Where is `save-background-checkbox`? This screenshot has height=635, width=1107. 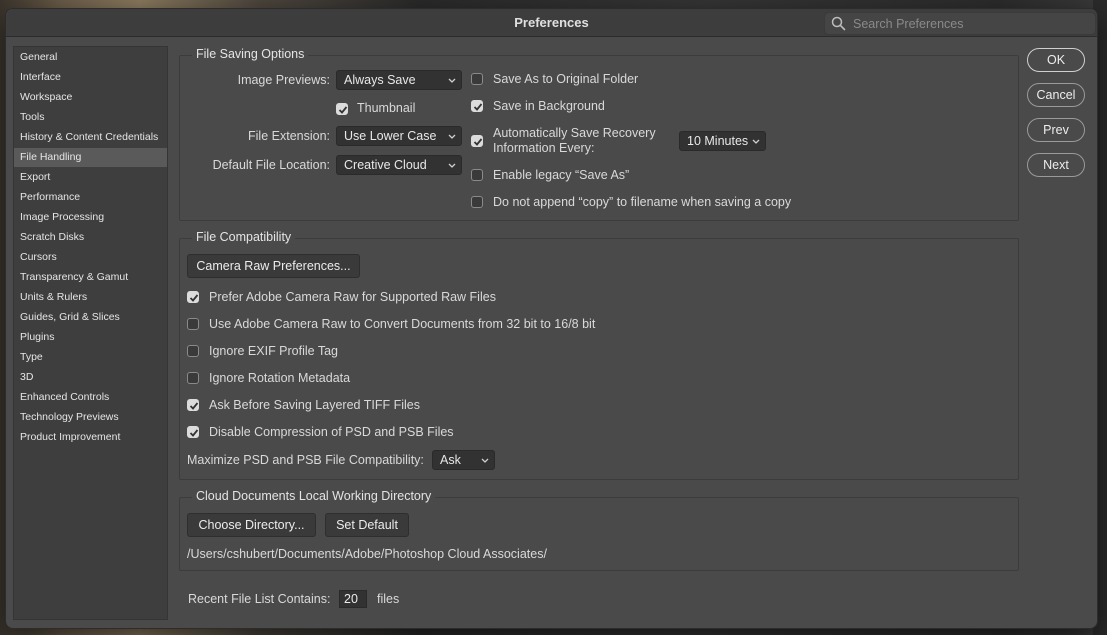 save-background-checkbox is located at coordinates (477, 106).